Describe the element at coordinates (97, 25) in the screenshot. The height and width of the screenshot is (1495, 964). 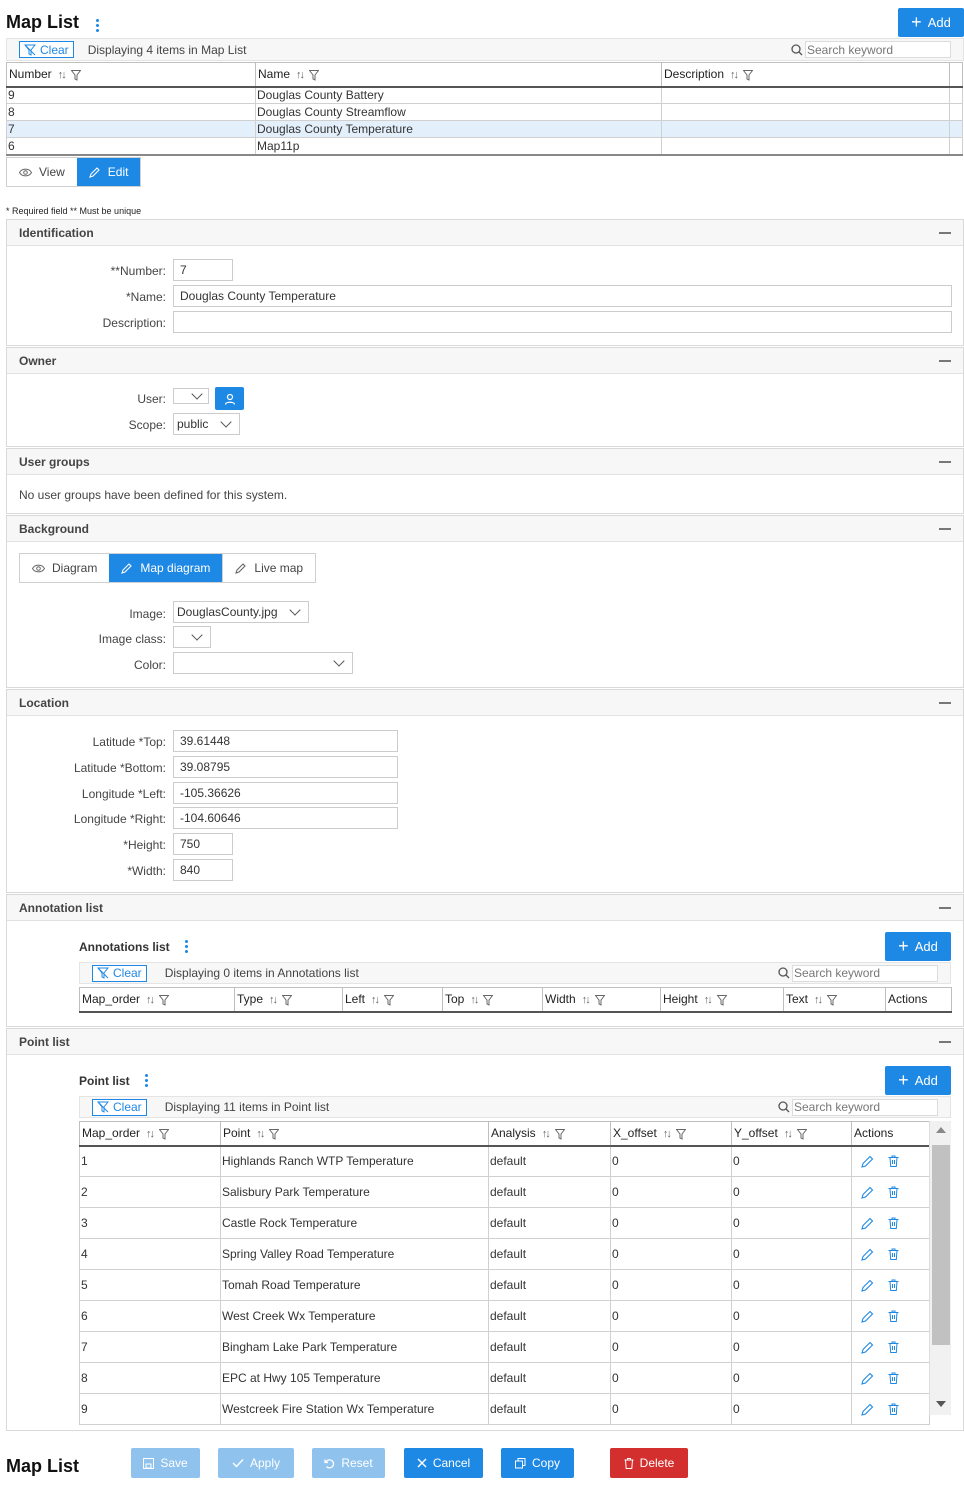
I see `menu-kebab-icon` at that location.